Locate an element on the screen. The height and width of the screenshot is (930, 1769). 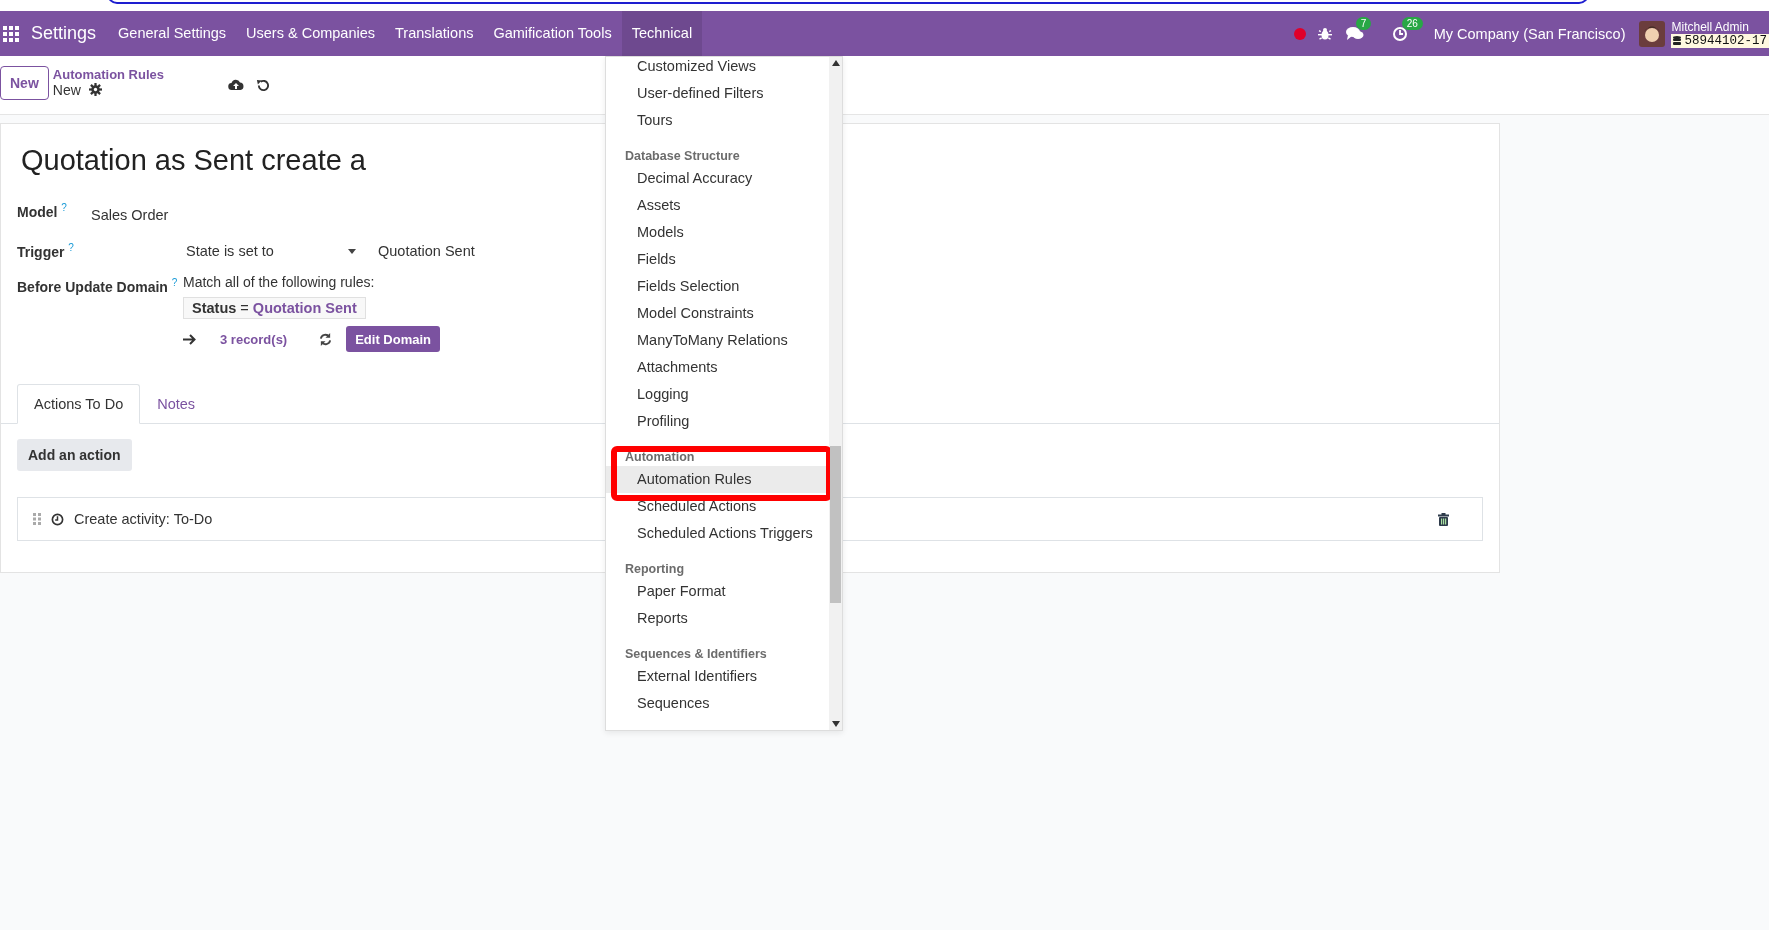
records-link: 3 record(s) is located at coordinates (254, 339).